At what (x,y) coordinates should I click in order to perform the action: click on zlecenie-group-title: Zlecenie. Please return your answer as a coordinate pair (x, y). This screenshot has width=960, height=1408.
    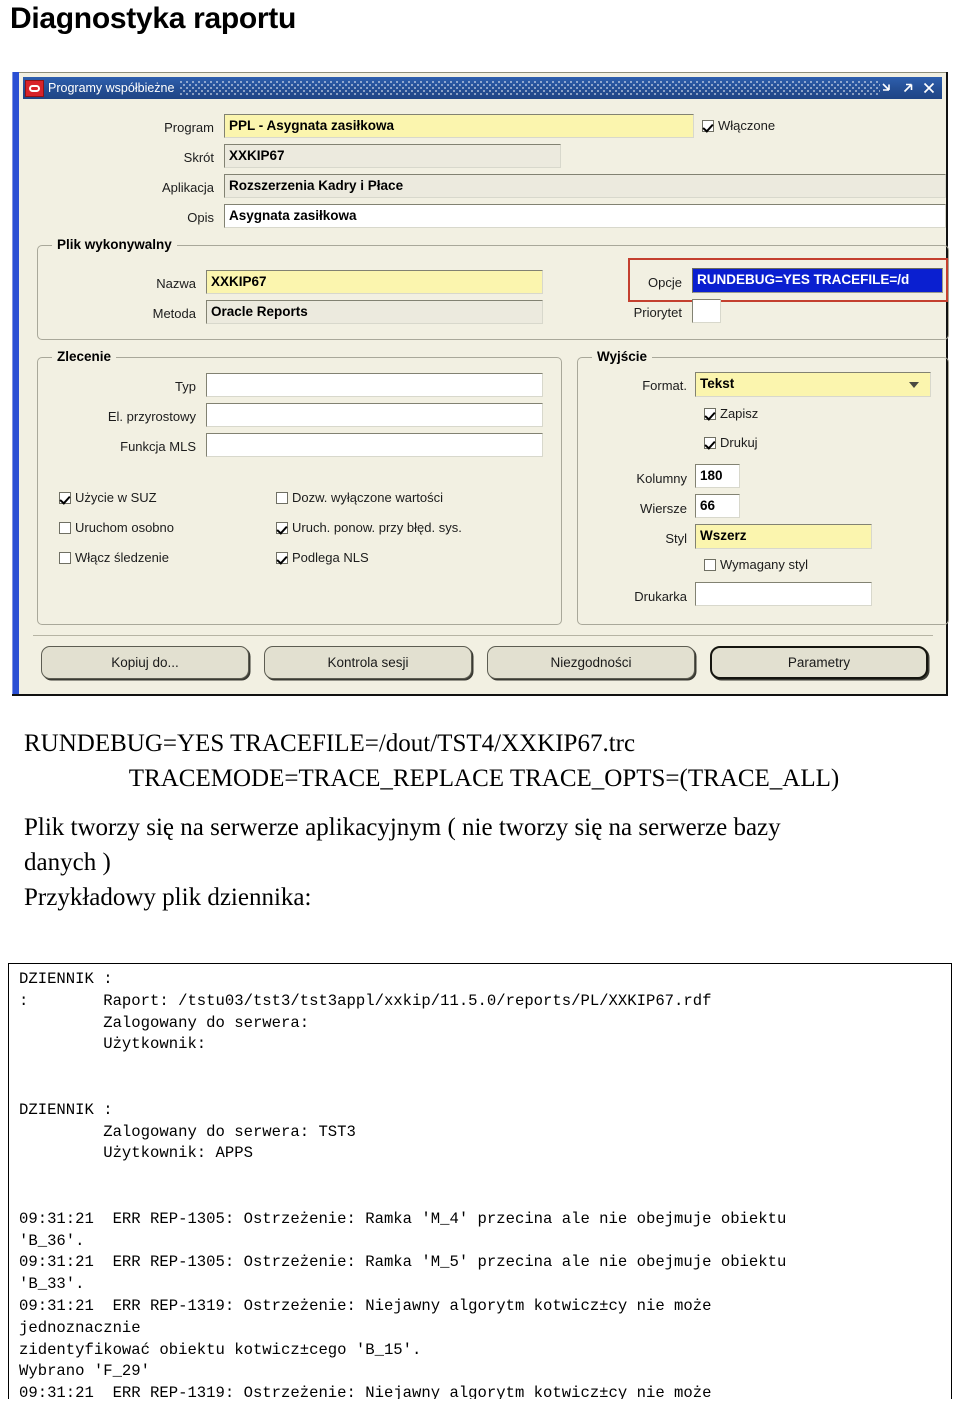
    Looking at the image, I should click on (84, 356).